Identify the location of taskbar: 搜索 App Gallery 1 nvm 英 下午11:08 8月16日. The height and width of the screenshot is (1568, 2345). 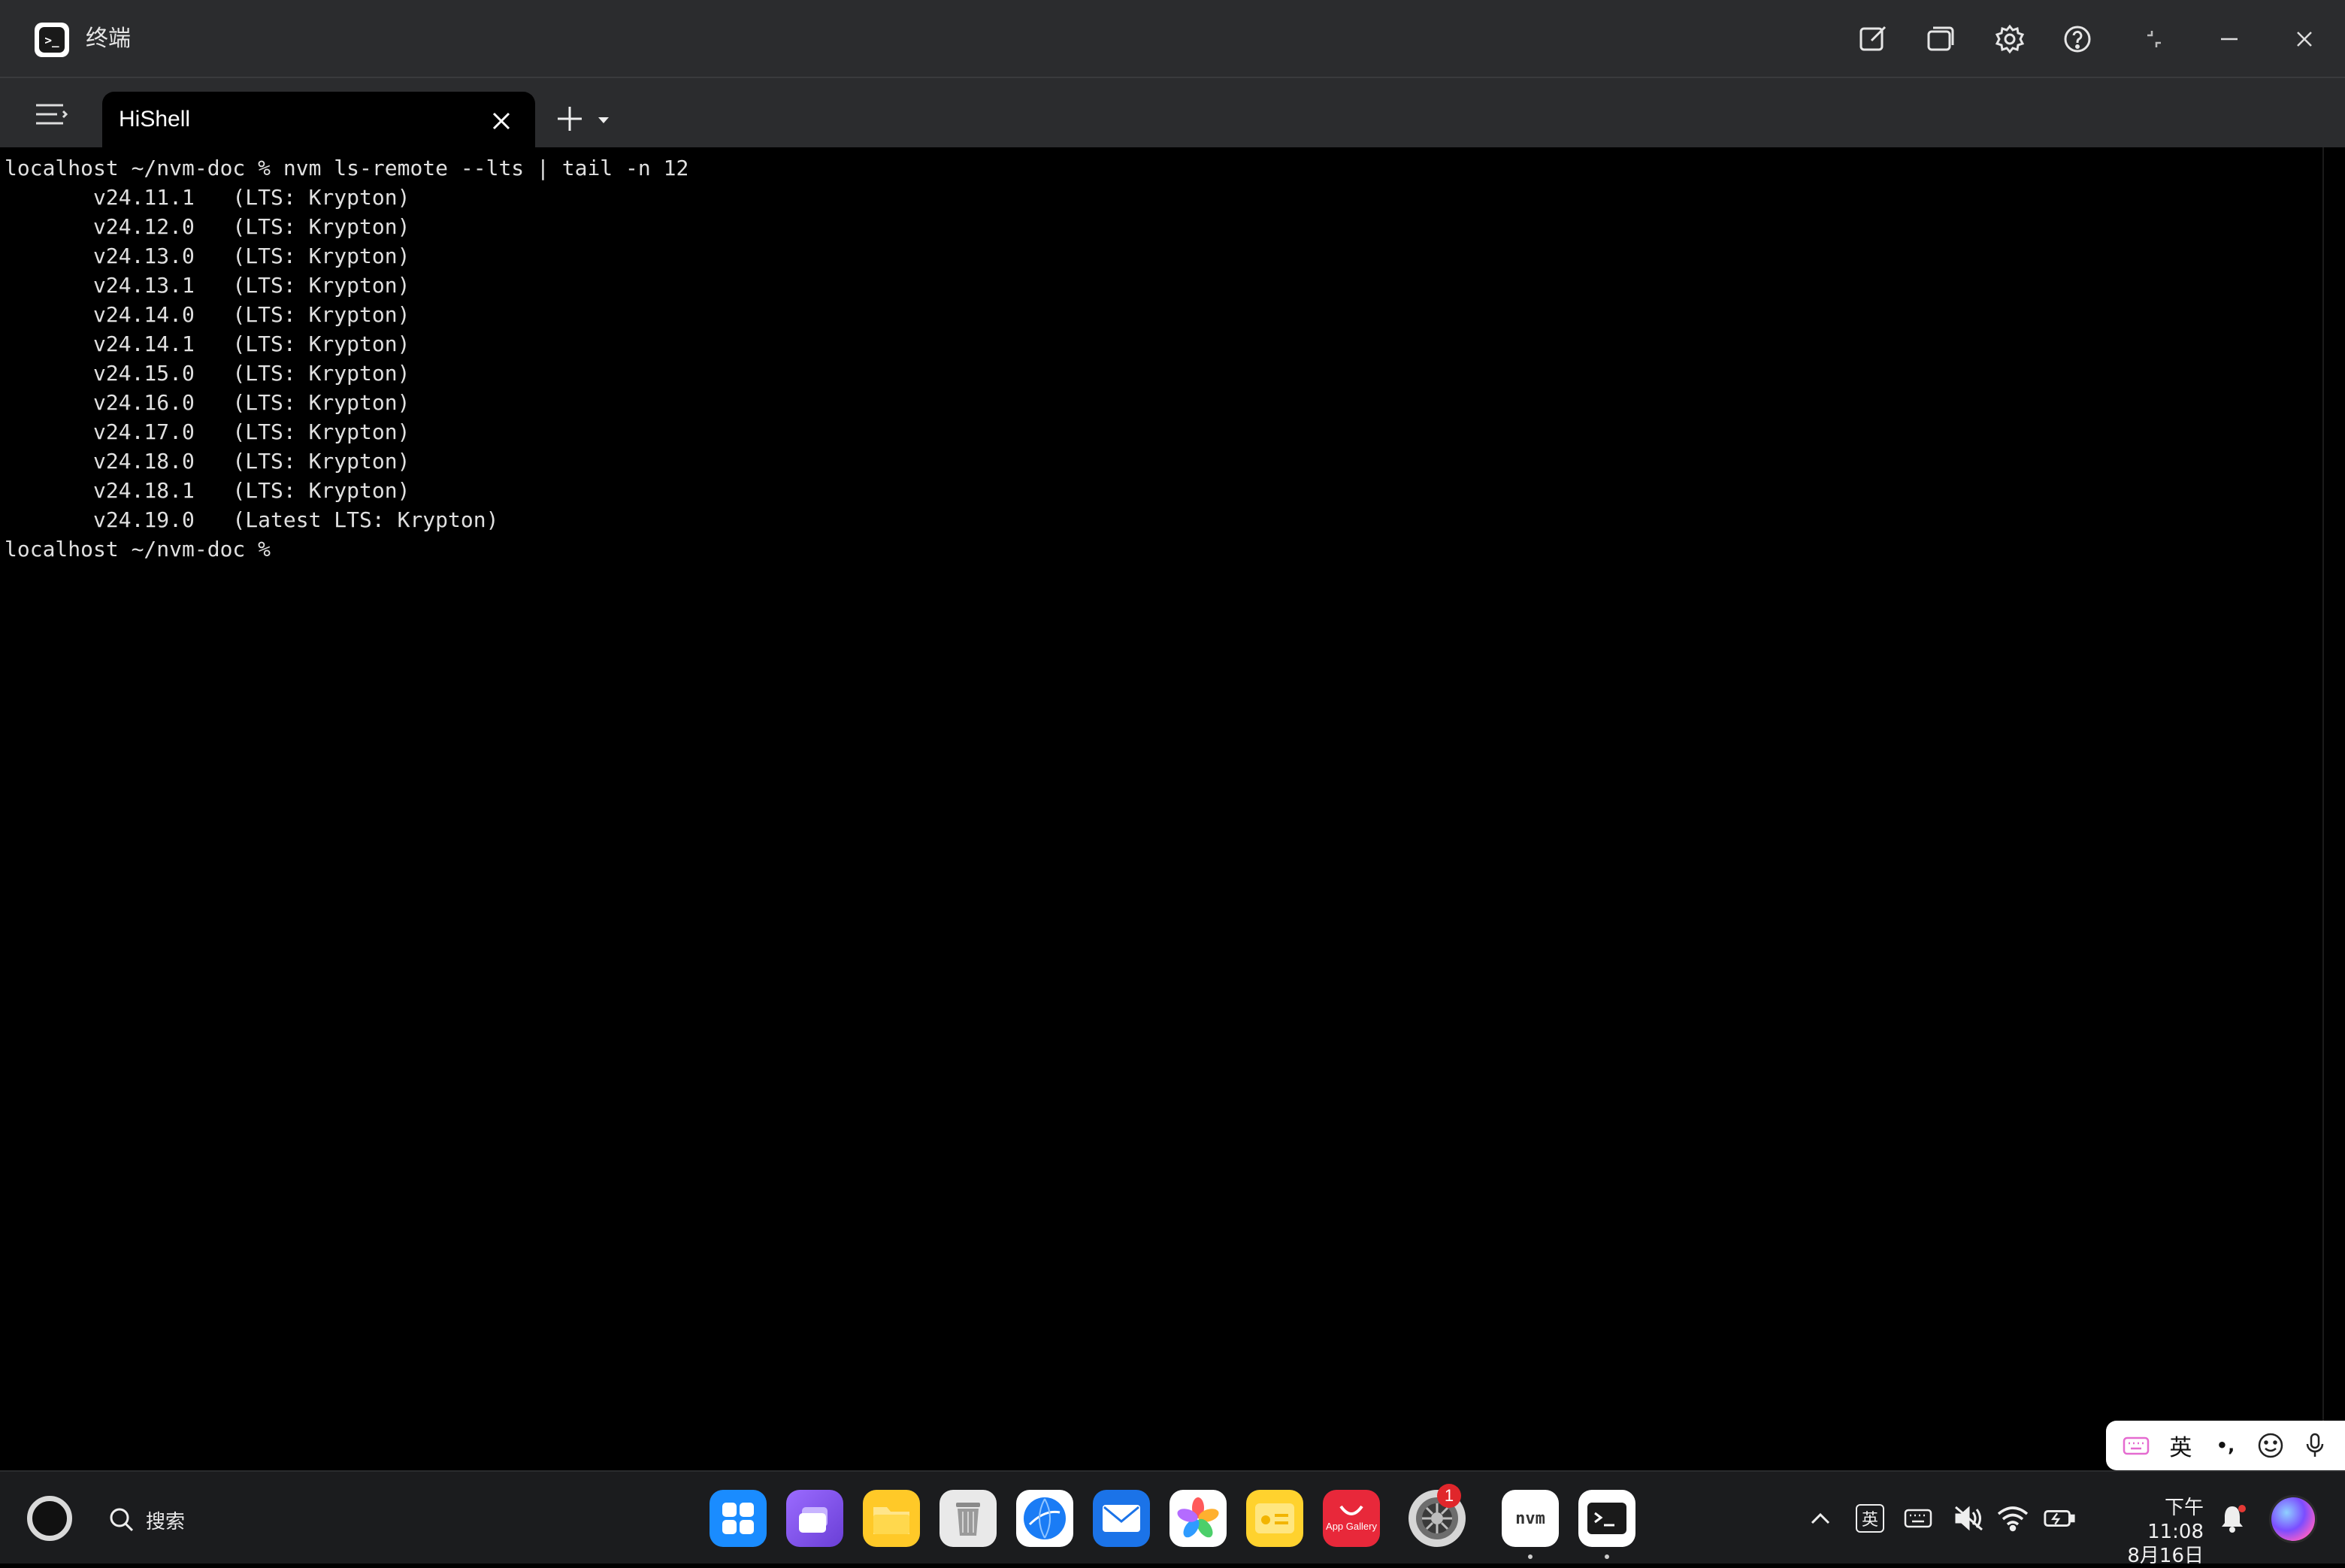
(1172, 1518).